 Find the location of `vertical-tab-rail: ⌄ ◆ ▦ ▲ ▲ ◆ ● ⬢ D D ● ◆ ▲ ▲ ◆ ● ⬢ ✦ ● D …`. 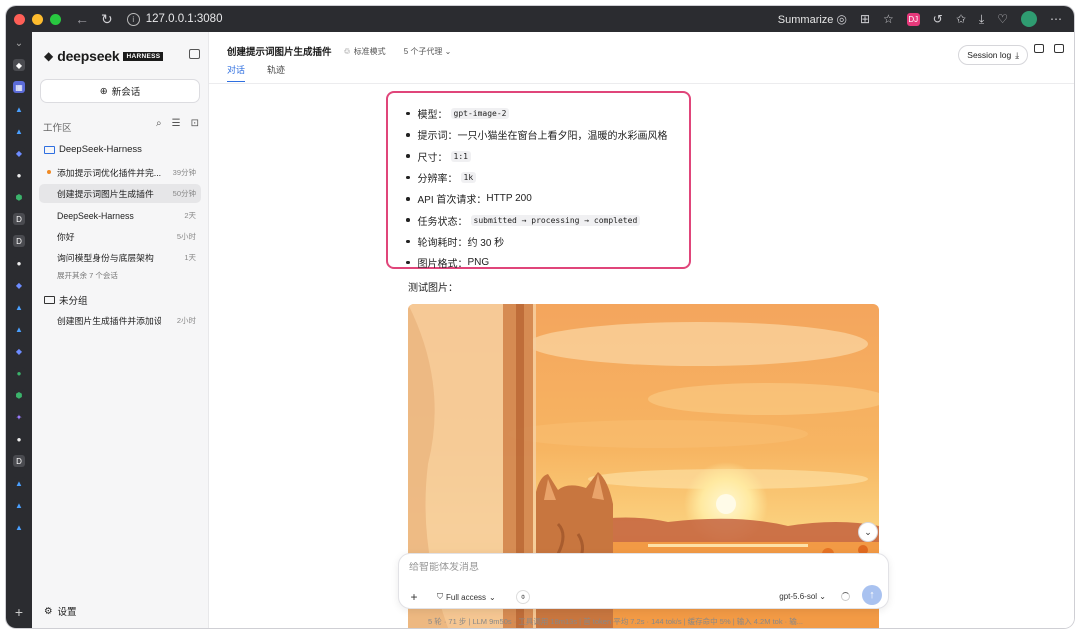

vertical-tab-rail: ⌄ ◆ ▦ ▲ ▲ ◆ ● ⬢ D D ● ◆ ▲ ▲ ◆ ● ⬢ ✦ ● D … is located at coordinates (19, 330).